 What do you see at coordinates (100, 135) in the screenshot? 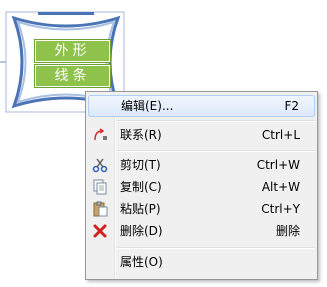
I see `relation-icon` at bounding box center [100, 135].